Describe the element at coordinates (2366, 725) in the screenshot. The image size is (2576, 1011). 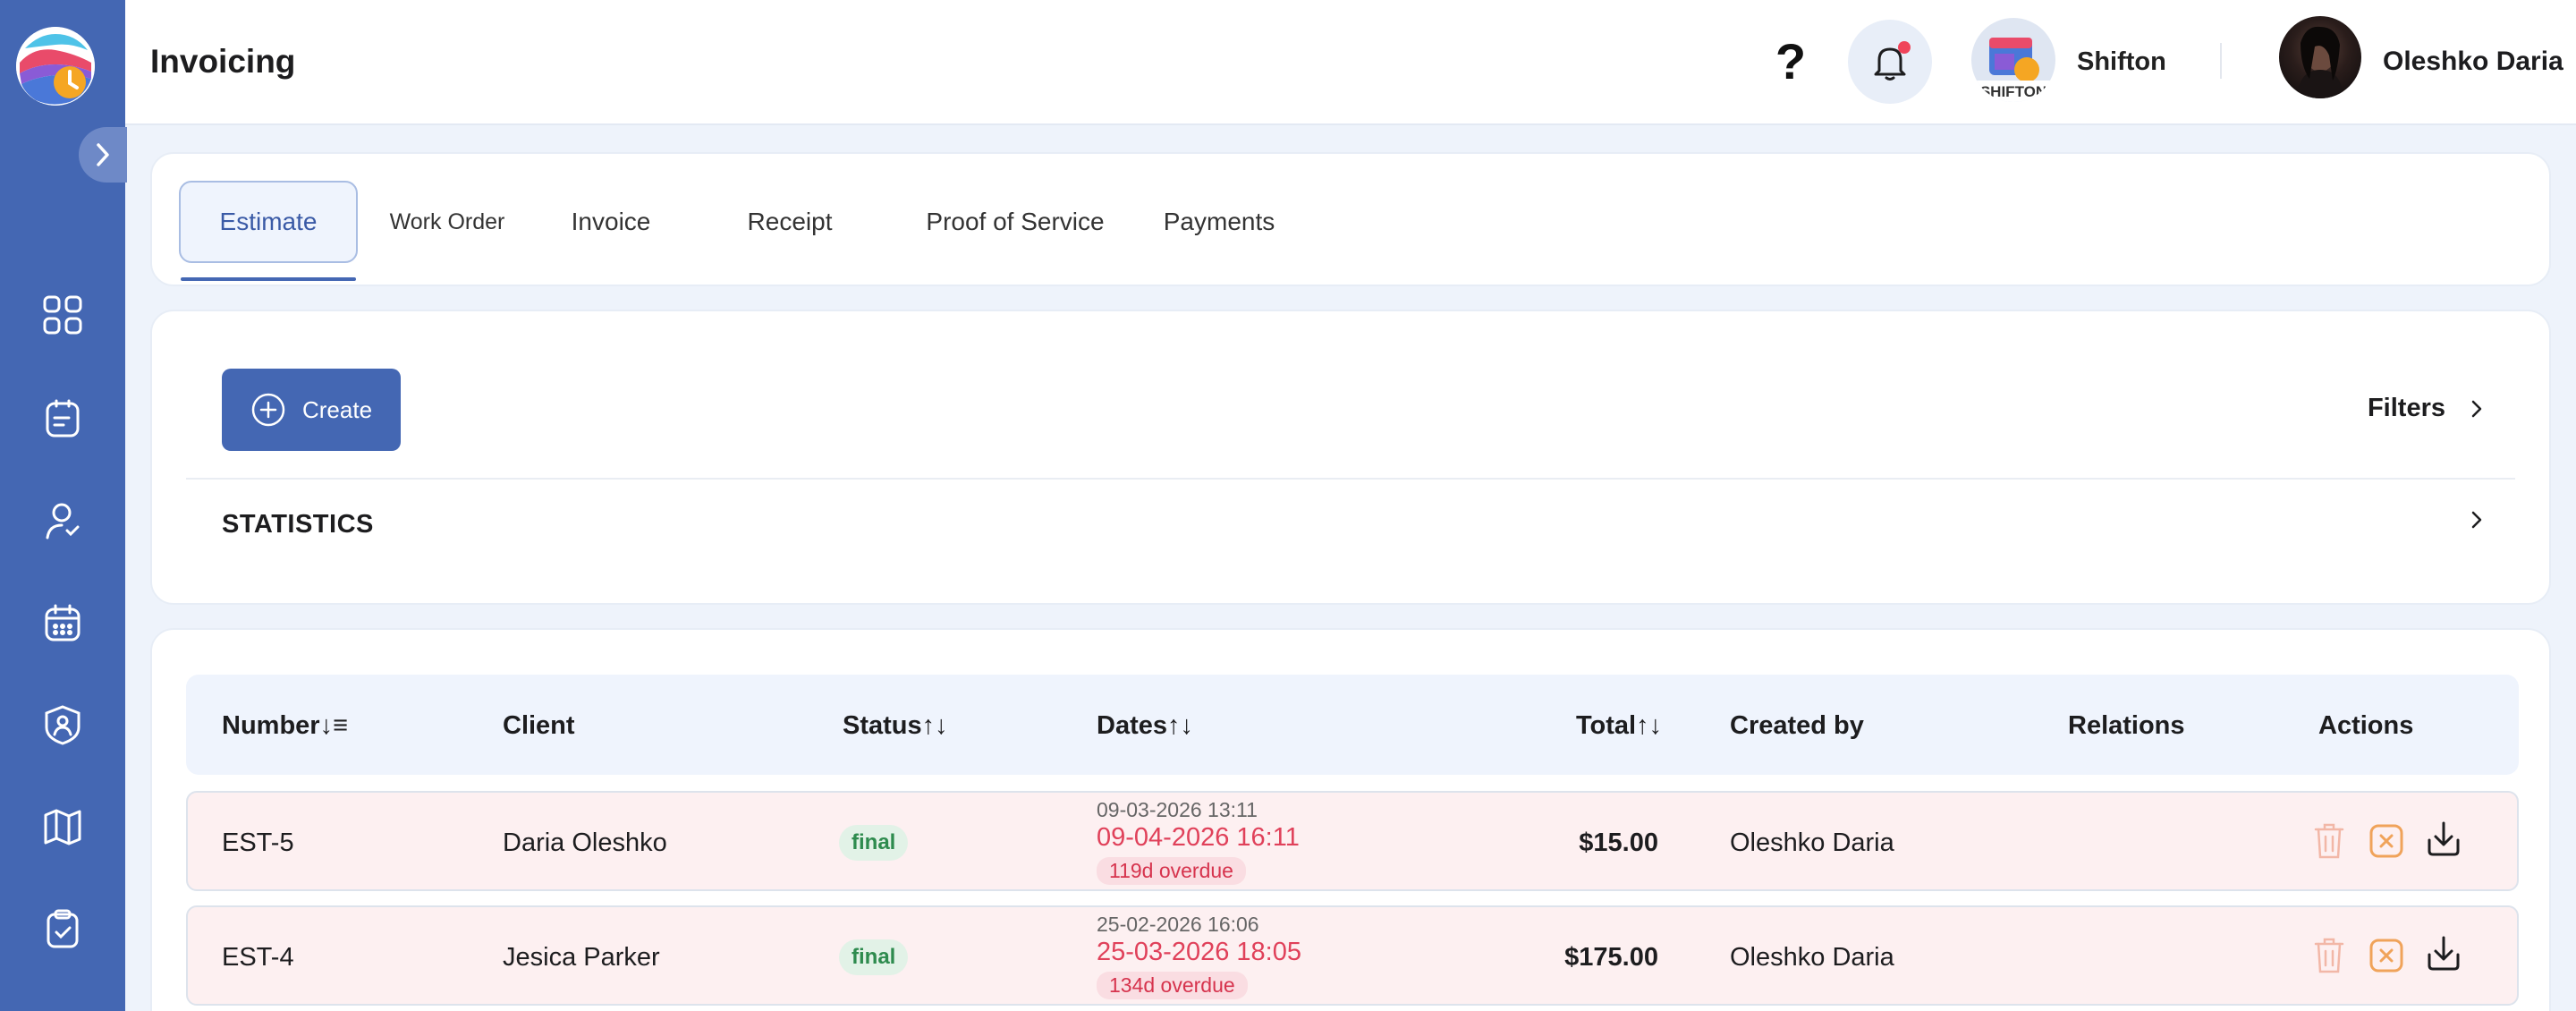
I see `column-actions: Actions` at that location.